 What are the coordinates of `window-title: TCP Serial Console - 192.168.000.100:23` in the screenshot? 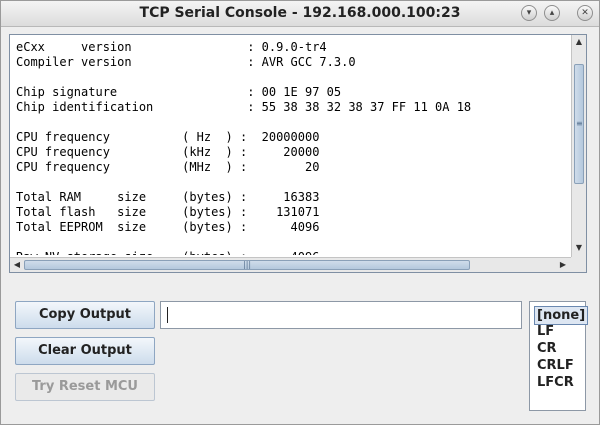 It's located at (300, 13).